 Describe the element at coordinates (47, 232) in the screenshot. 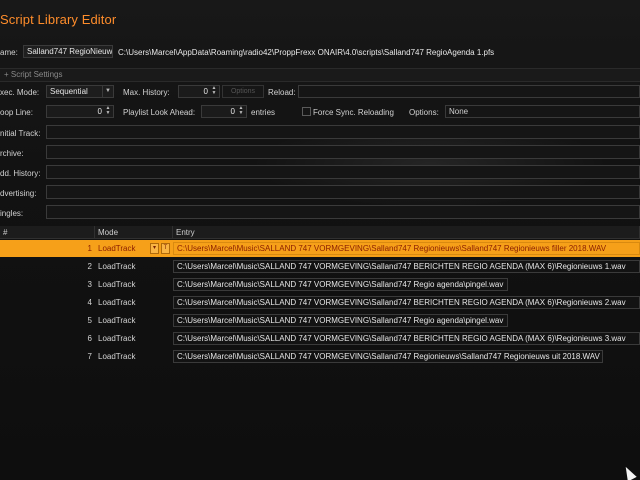

I see `column-header-number: #` at that location.